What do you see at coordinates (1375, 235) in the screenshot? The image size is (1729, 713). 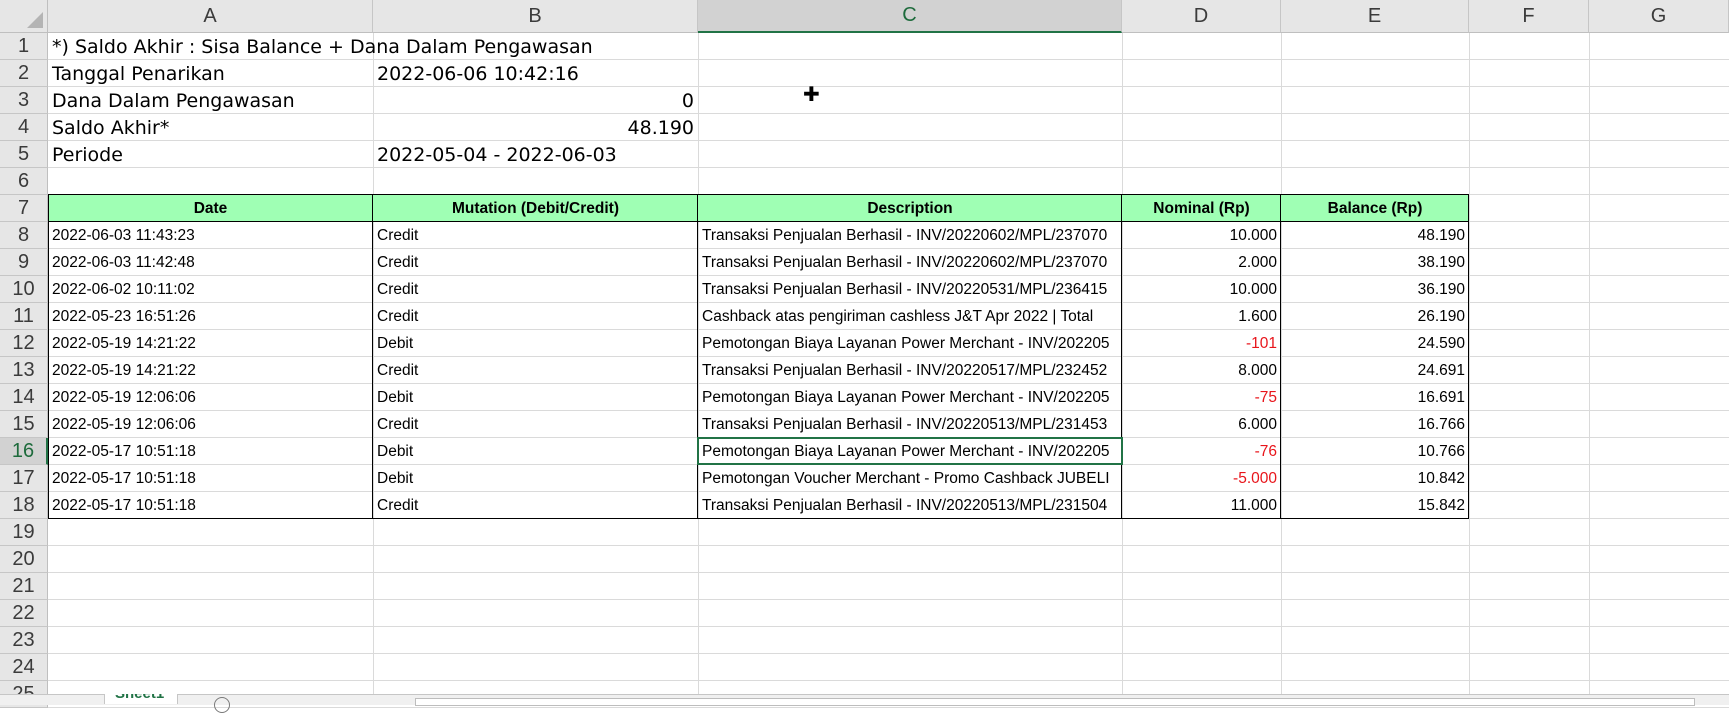 I see `balance-cell: 48.190` at bounding box center [1375, 235].